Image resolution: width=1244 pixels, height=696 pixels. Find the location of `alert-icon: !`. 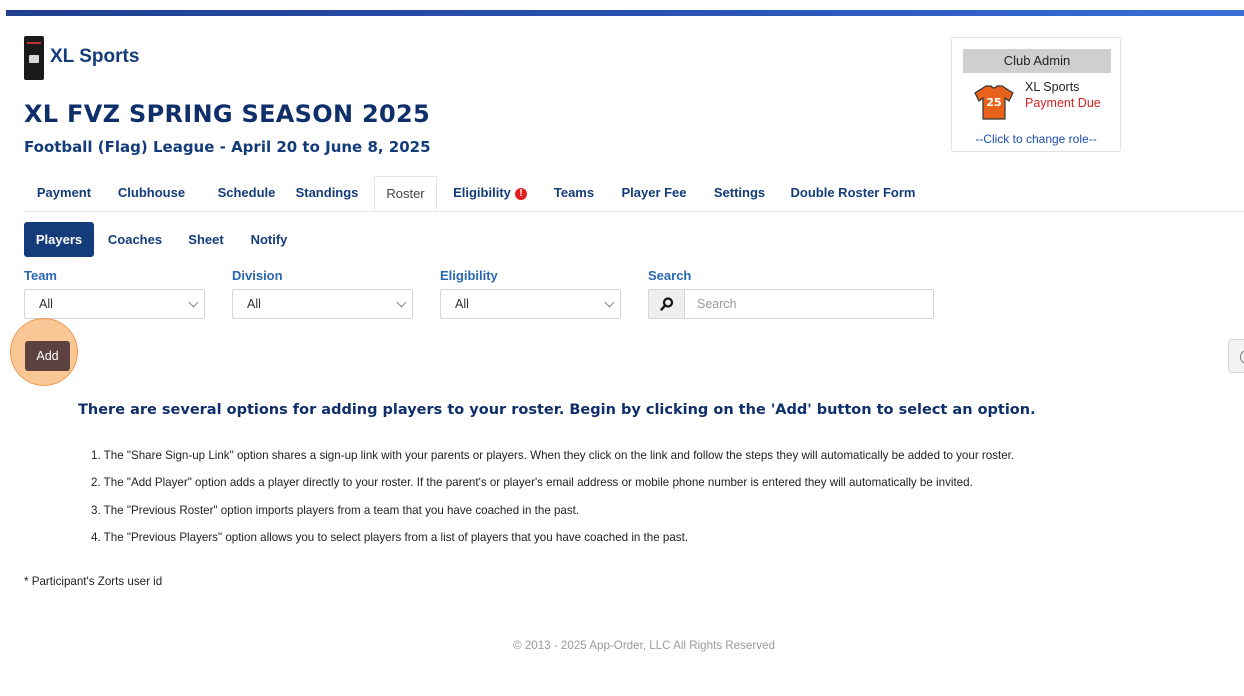

alert-icon: ! is located at coordinates (520, 194).